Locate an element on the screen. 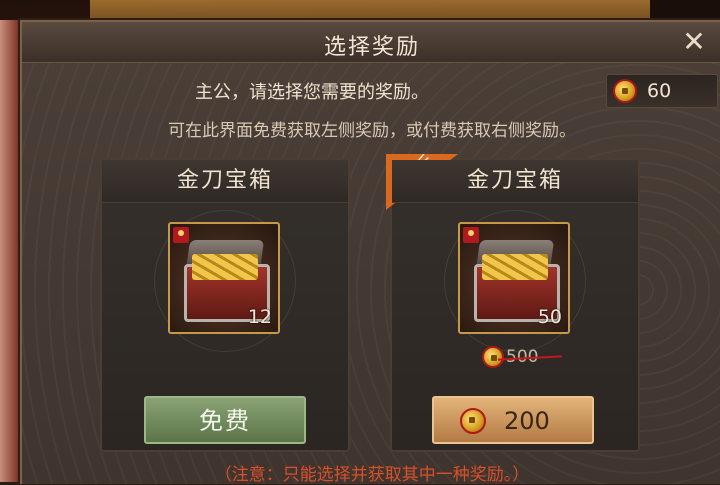 The image size is (720, 485). gold-blade-chest-item: 50 is located at coordinates (514, 278).